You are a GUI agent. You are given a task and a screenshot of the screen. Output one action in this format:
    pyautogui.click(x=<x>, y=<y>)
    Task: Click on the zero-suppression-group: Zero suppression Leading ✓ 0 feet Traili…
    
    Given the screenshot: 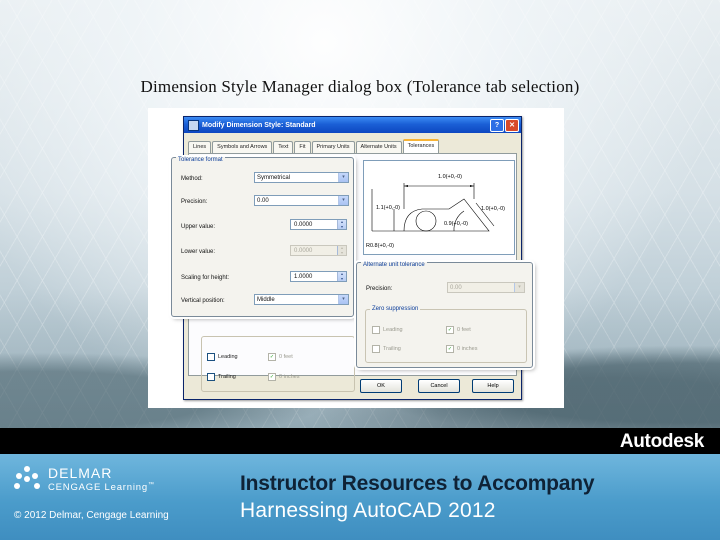 What is the action you would take?
    pyautogui.click(x=446, y=334)
    